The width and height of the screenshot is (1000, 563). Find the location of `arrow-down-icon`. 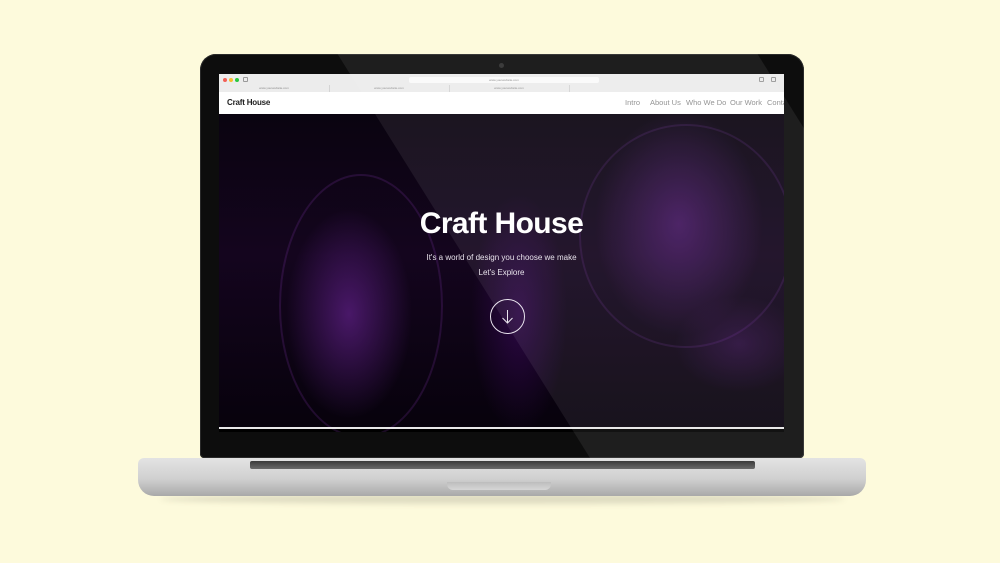

arrow-down-icon is located at coordinates (507, 317).